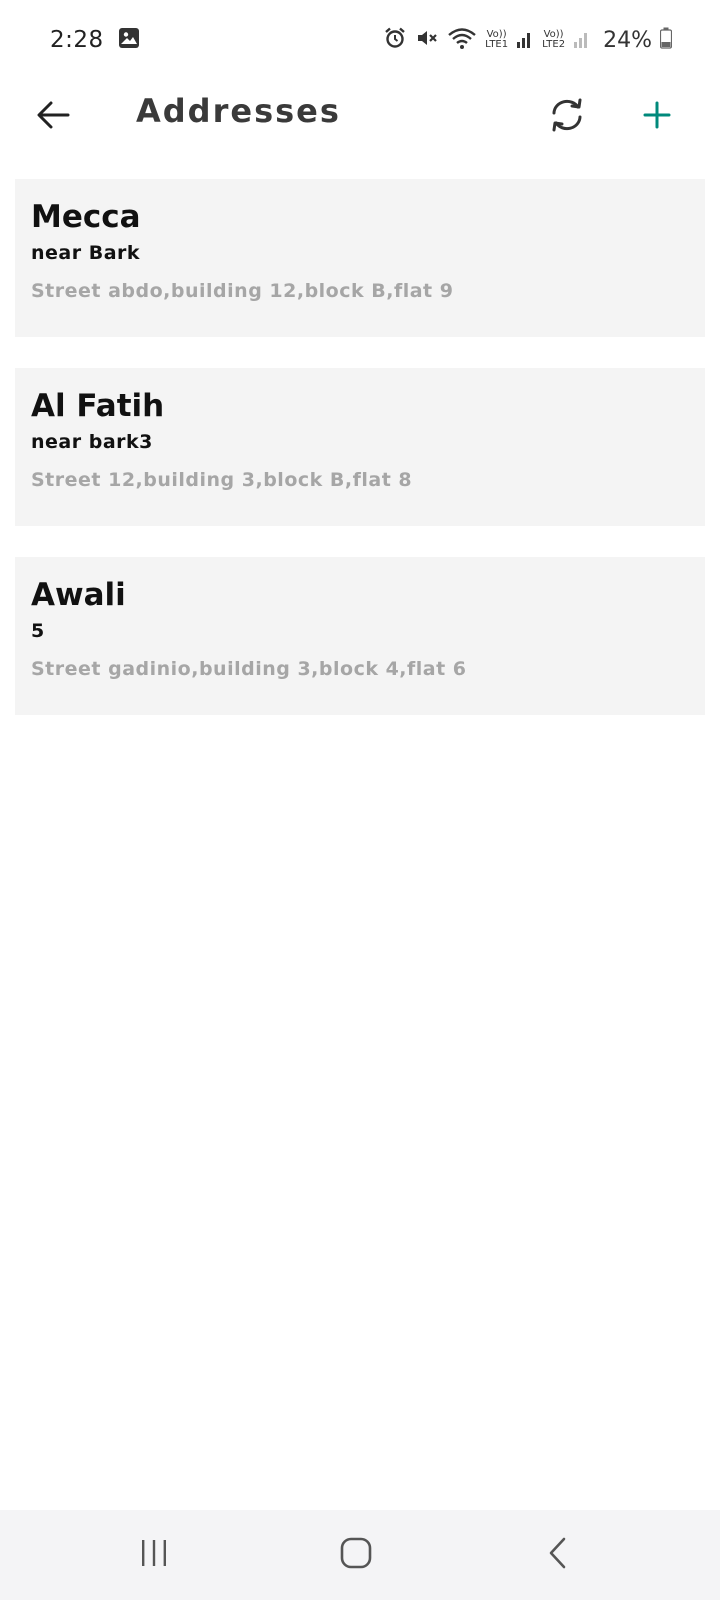  Describe the element at coordinates (77, 40) in the screenshot. I see `status-time: 2:28` at that location.